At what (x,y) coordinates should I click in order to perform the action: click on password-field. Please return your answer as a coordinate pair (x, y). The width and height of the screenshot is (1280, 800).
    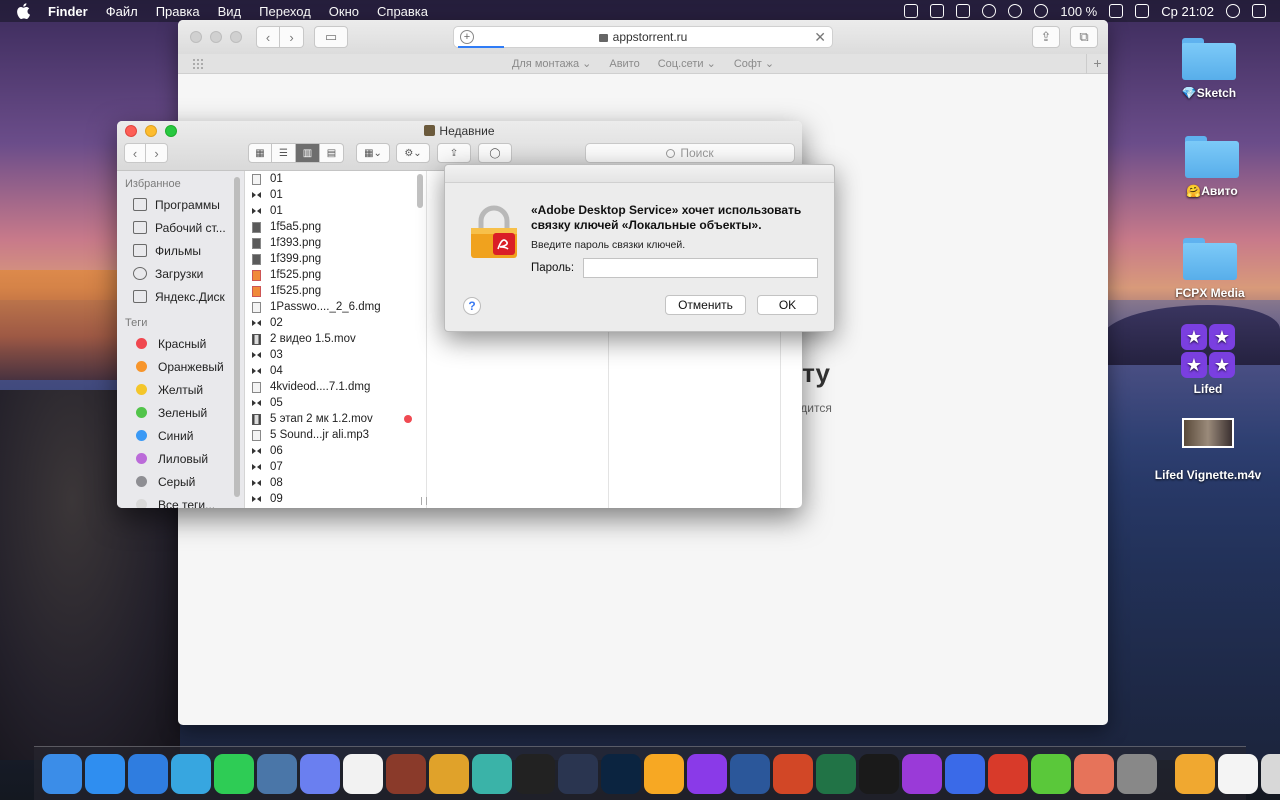
    Looking at the image, I should click on (700, 268).